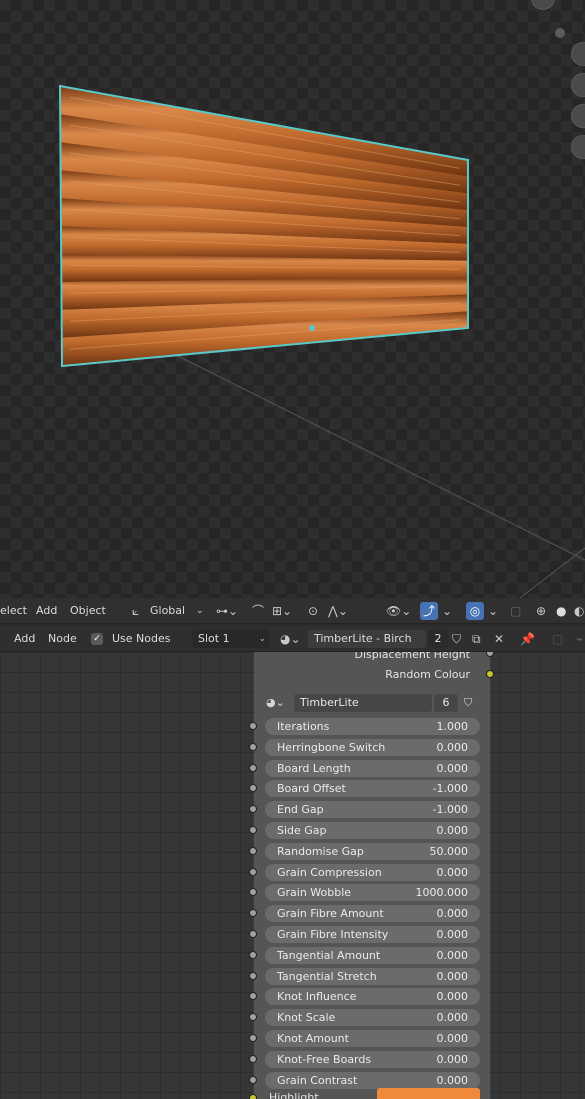 The image size is (585, 1099). Describe the element at coordinates (579, 639) in the screenshot. I see `link-icon: ⌁` at that location.